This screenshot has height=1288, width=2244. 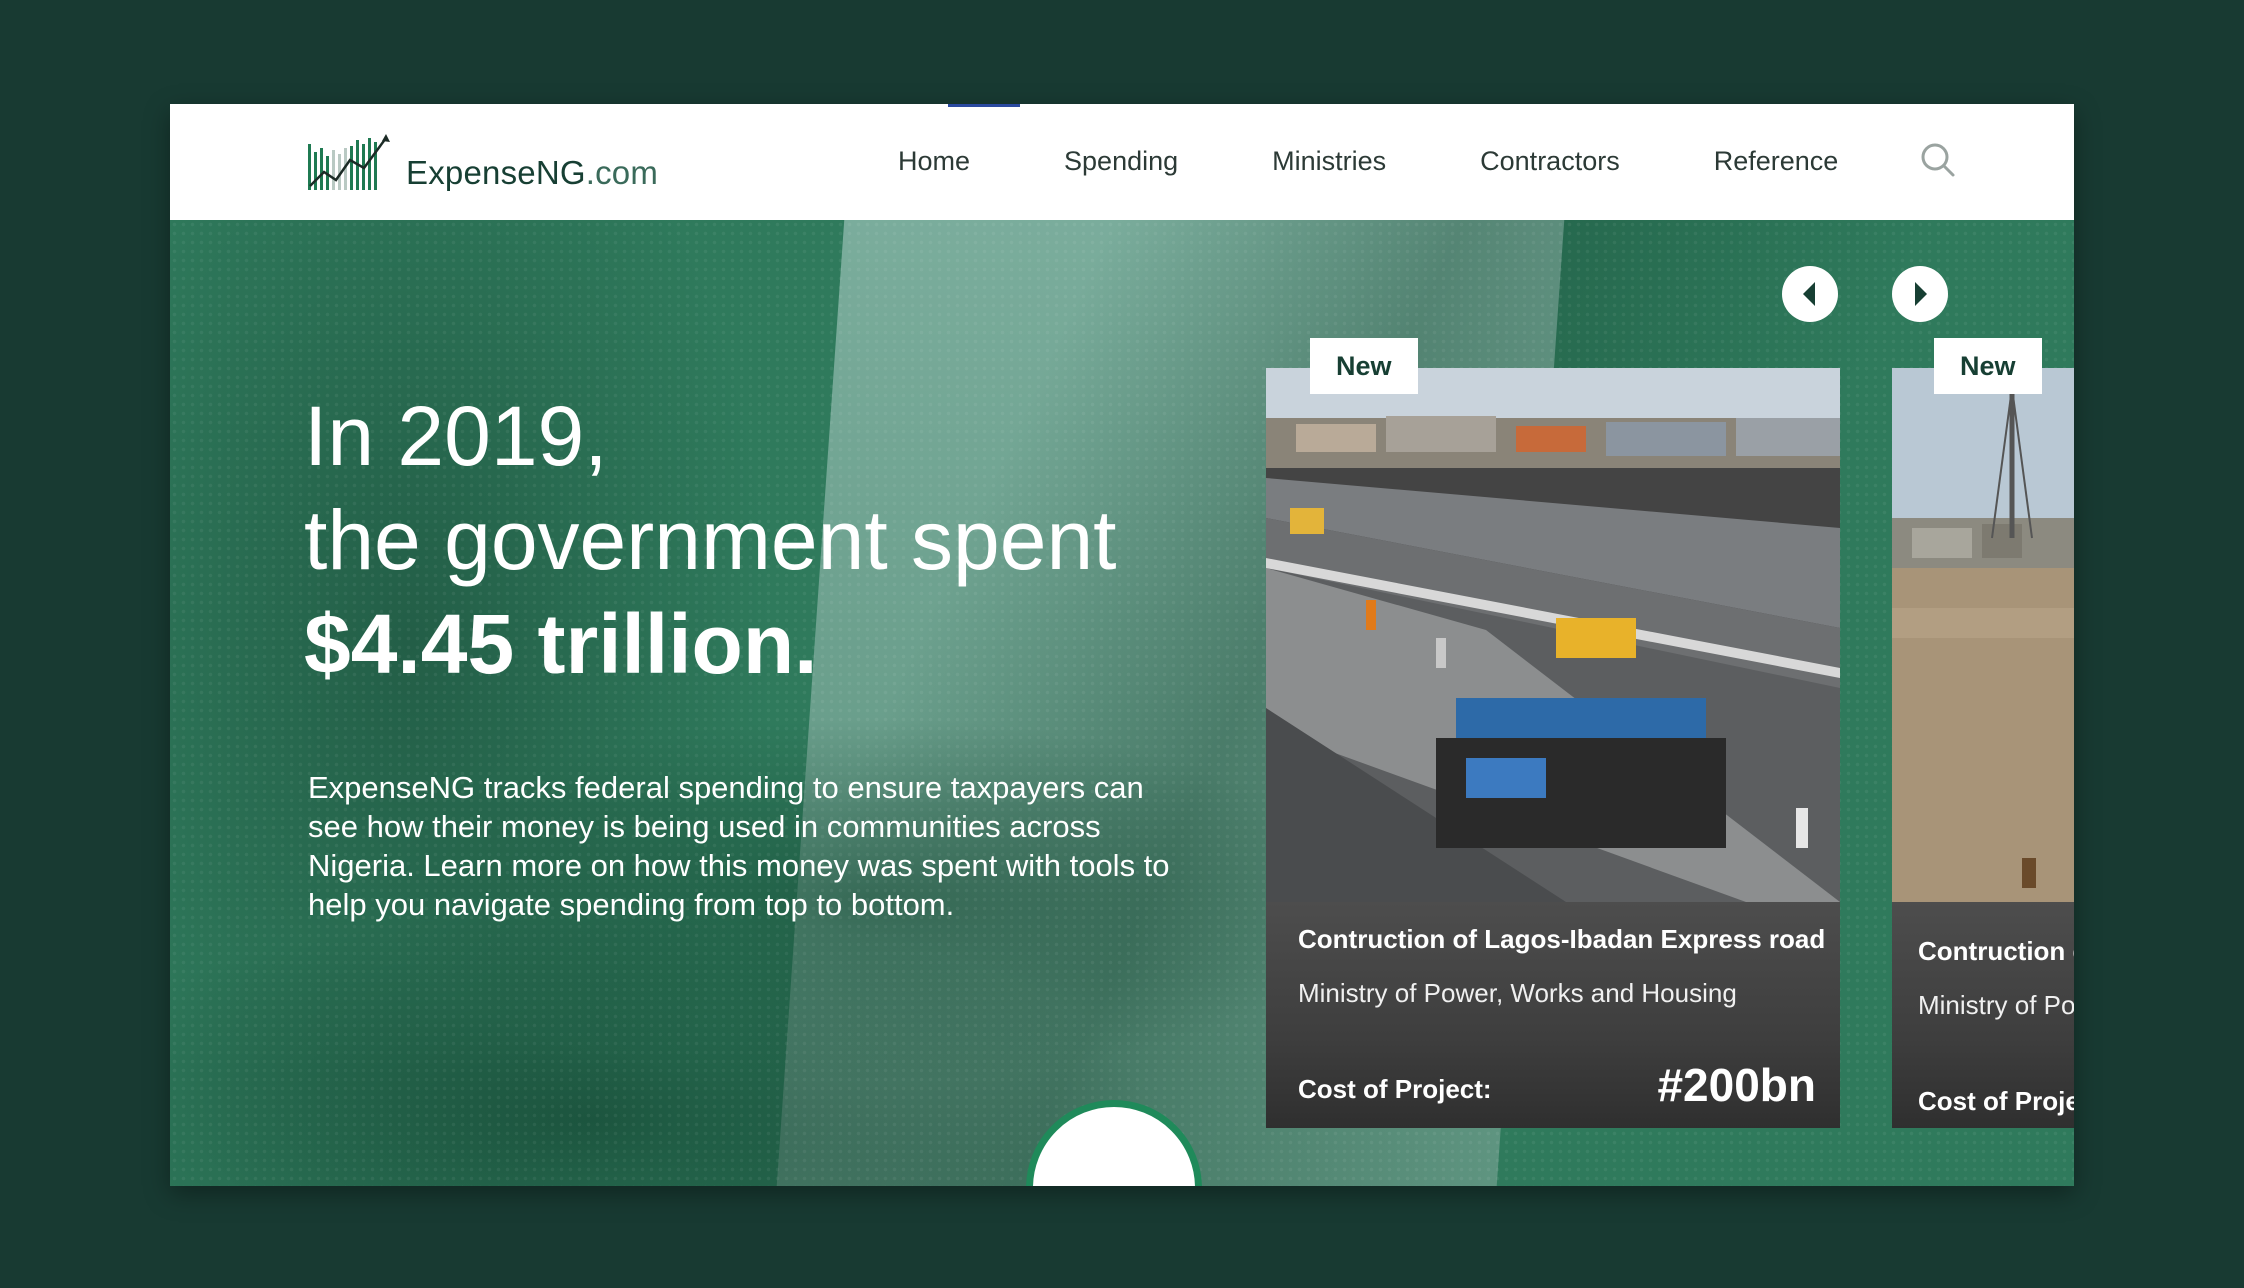 What do you see at coordinates (622, 172) in the screenshot?
I see `logo-domain: .com` at bounding box center [622, 172].